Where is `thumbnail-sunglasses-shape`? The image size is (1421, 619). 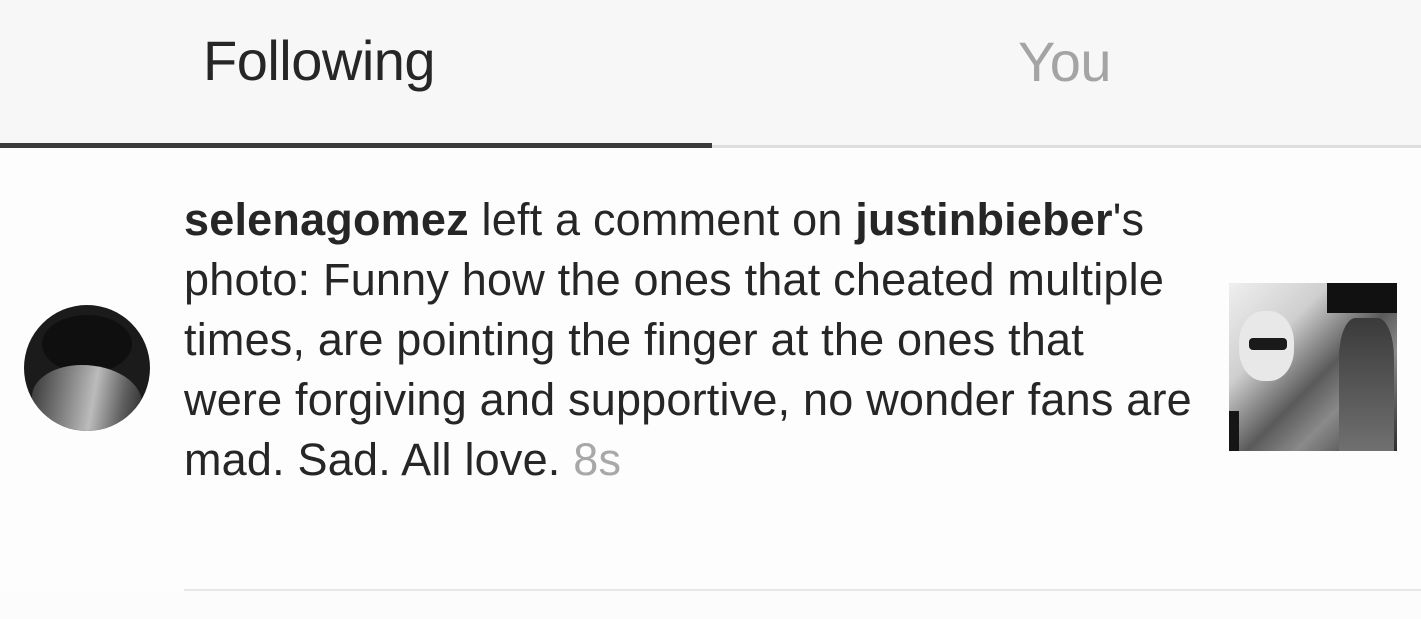 thumbnail-sunglasses-shape is located at coordinates (1268, 344).